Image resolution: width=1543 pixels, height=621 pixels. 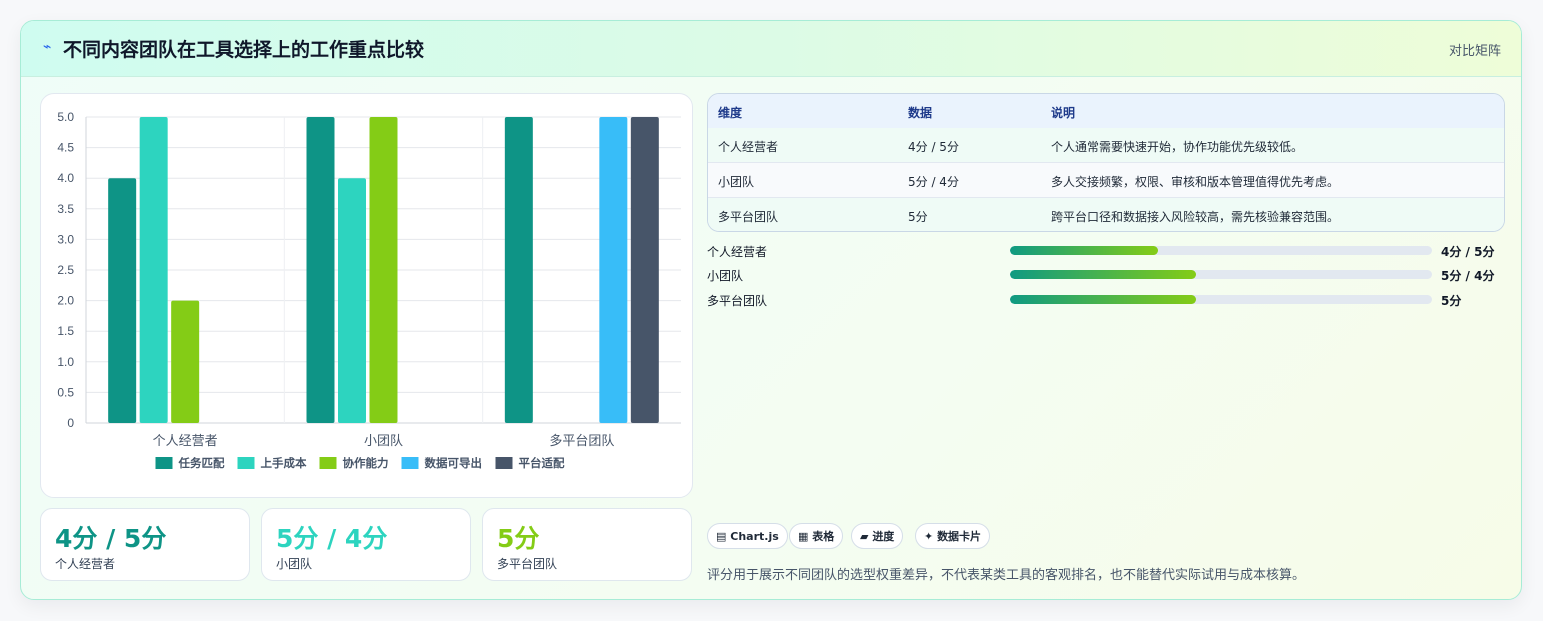 I want to click on lightning-icon: ⌁, so click(x=47, y=47).